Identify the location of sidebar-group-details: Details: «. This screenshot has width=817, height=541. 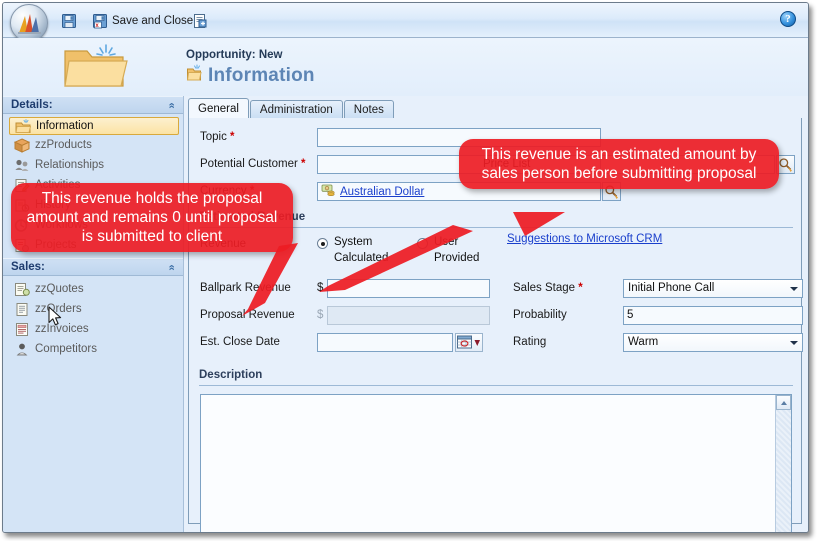
(93, 105).